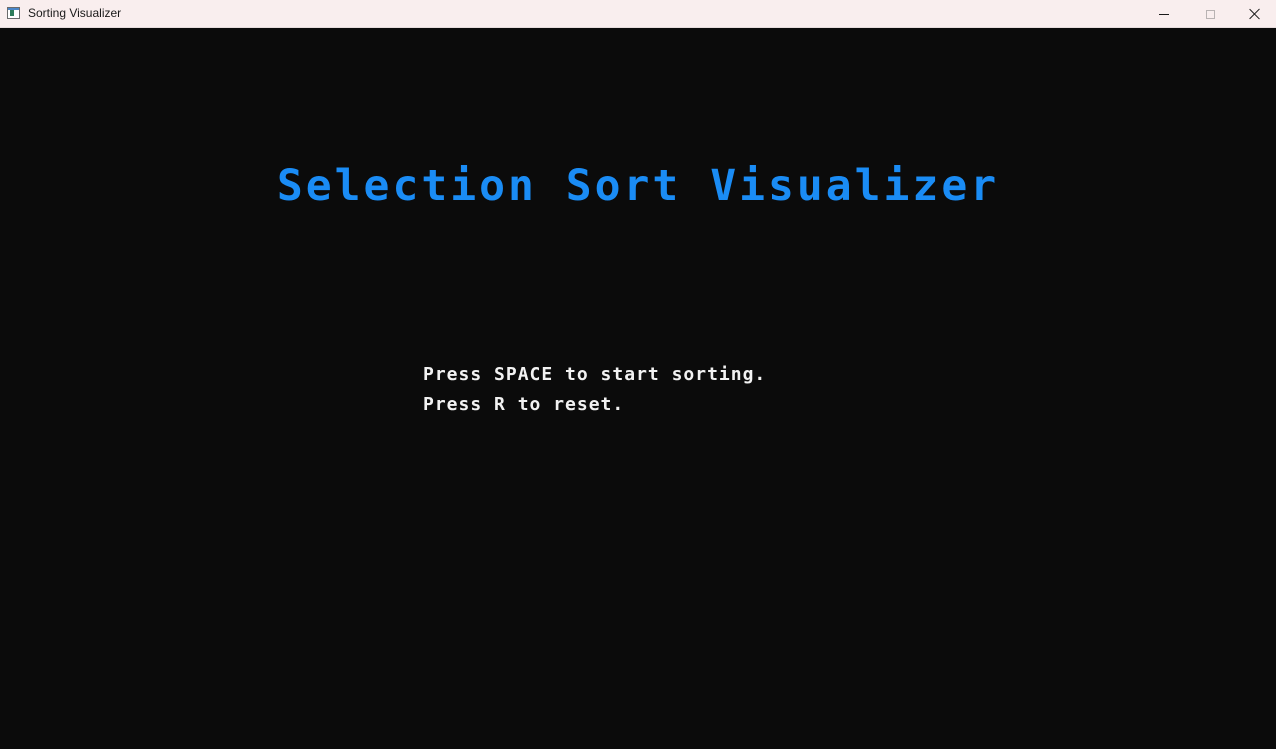 Image resolution: width=1276 pixels, height=749 pixels. I want to click on maximize-icon, so click(1210, 14).